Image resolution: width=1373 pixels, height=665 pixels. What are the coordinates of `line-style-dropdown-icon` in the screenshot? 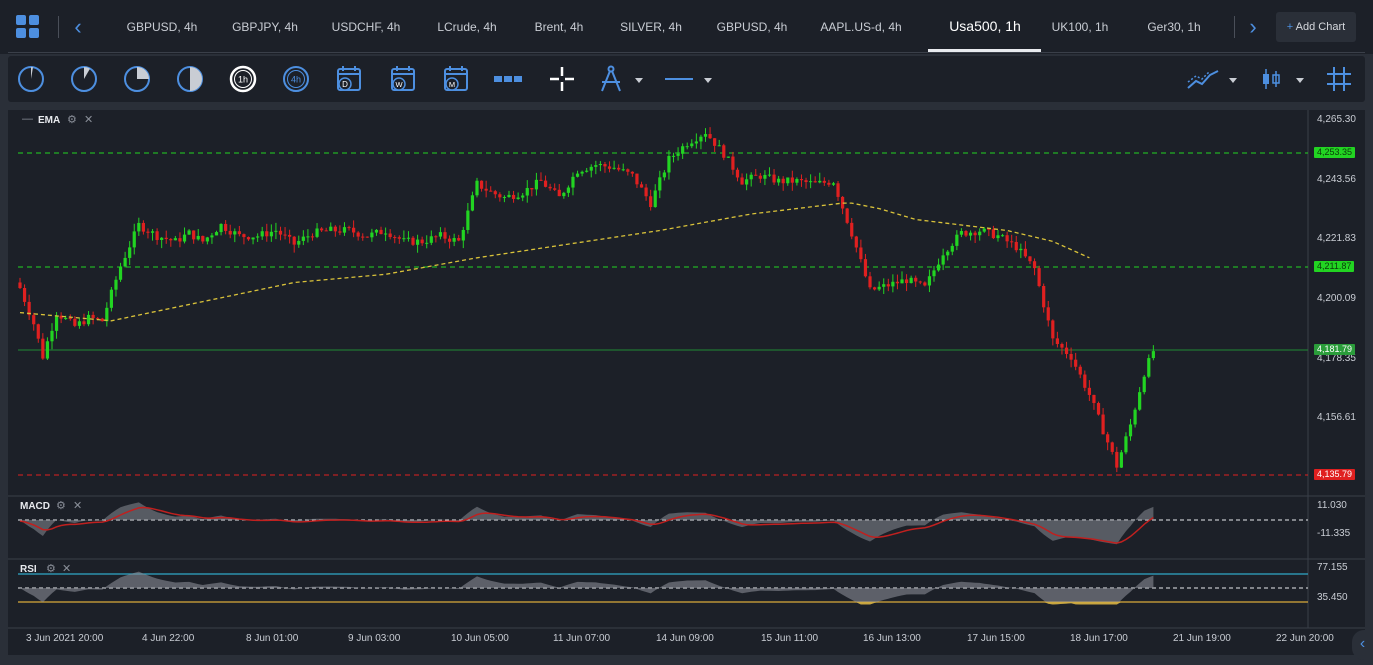 It's located at (708, 79).